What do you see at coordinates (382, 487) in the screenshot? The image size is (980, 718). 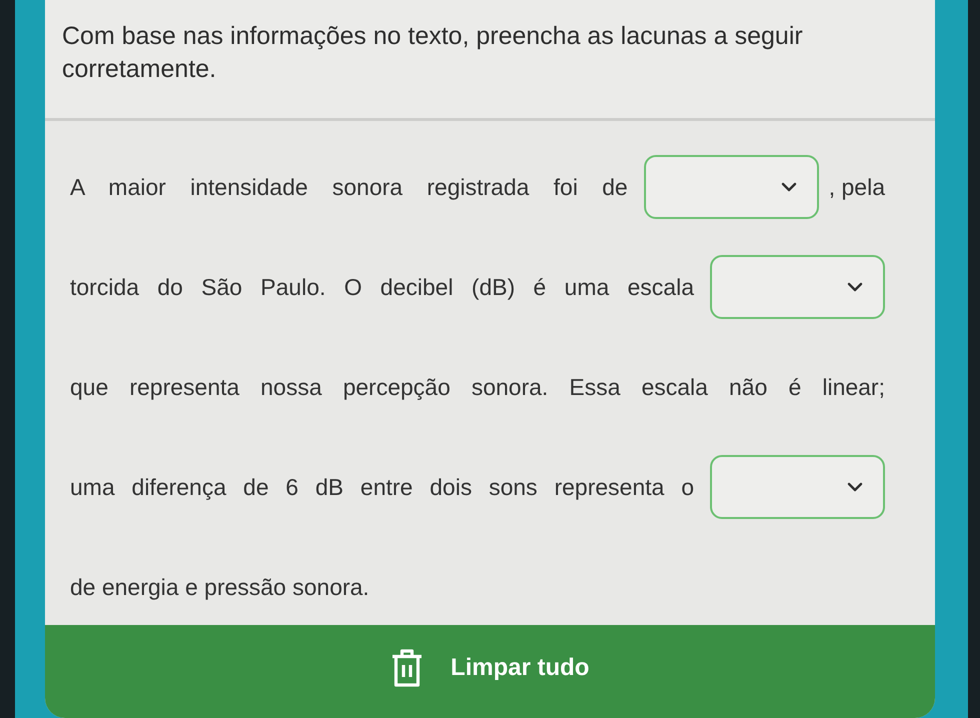 I see `sentence-text: uma diferença de 6 dB entre dois sons representa o` at bounding box center [382, 487].